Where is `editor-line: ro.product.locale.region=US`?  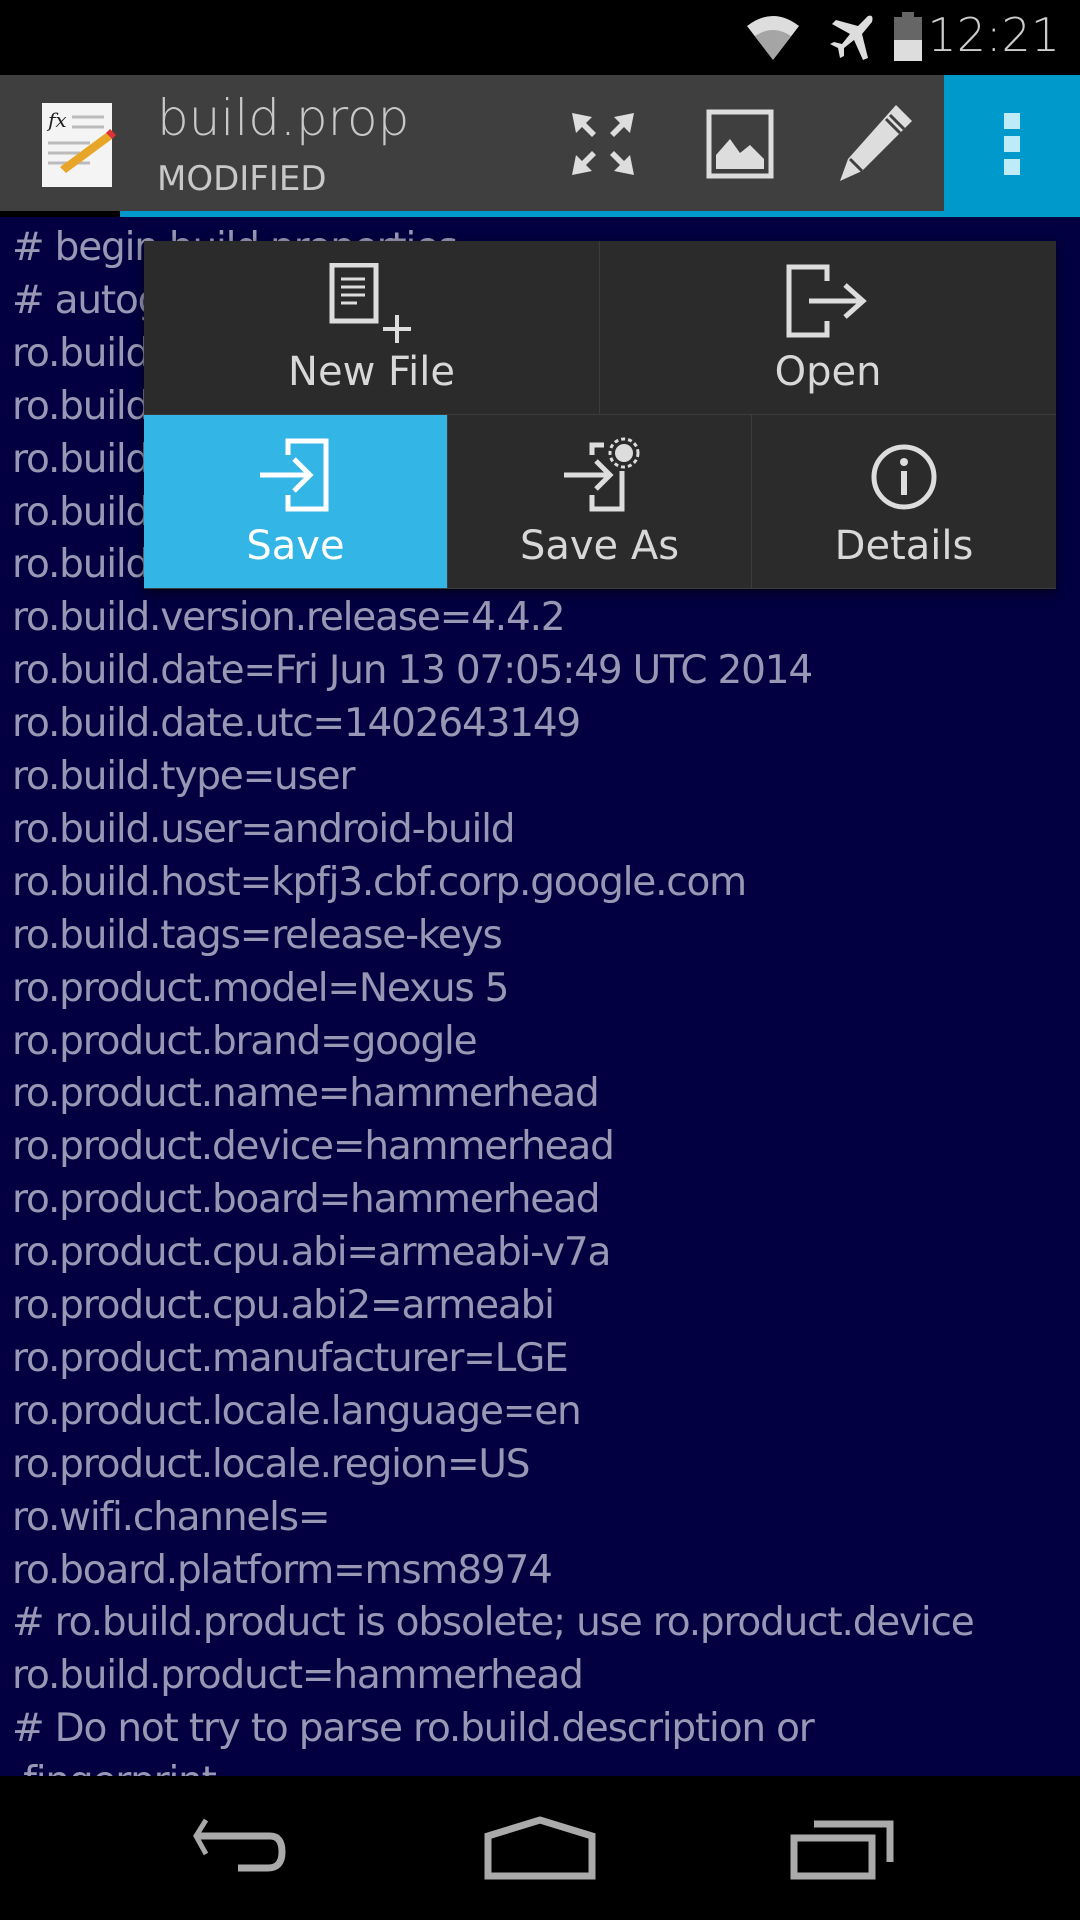
editor-line: ro.product.locale.region=US is located at coordinates (271, 1464).